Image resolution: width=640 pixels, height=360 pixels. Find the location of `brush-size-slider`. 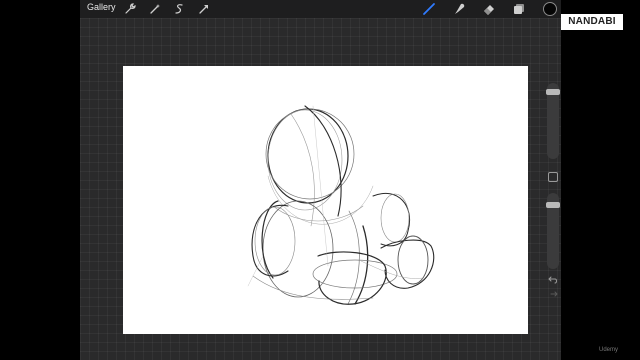

brush-size-slider is located at coordinates (553, 121).